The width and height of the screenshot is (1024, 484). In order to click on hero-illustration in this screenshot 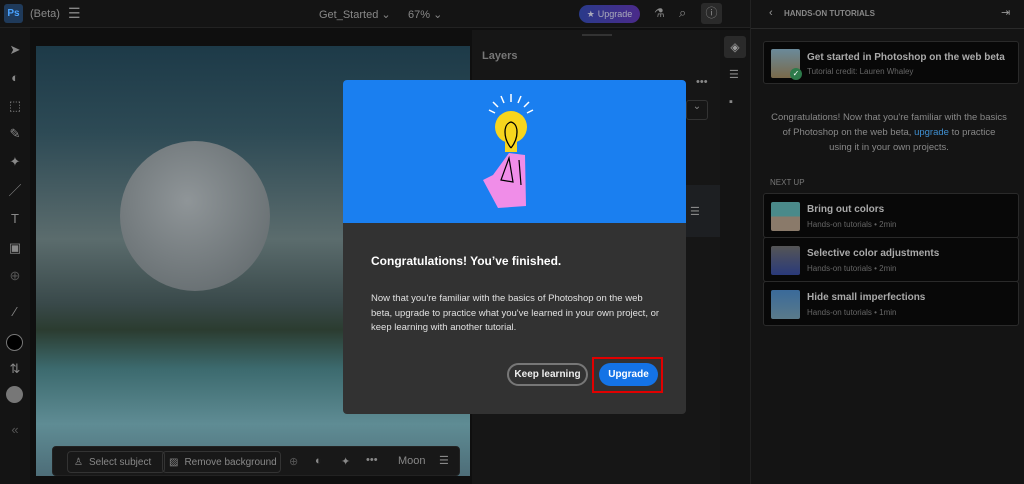, I will do `click(514, 151)`.